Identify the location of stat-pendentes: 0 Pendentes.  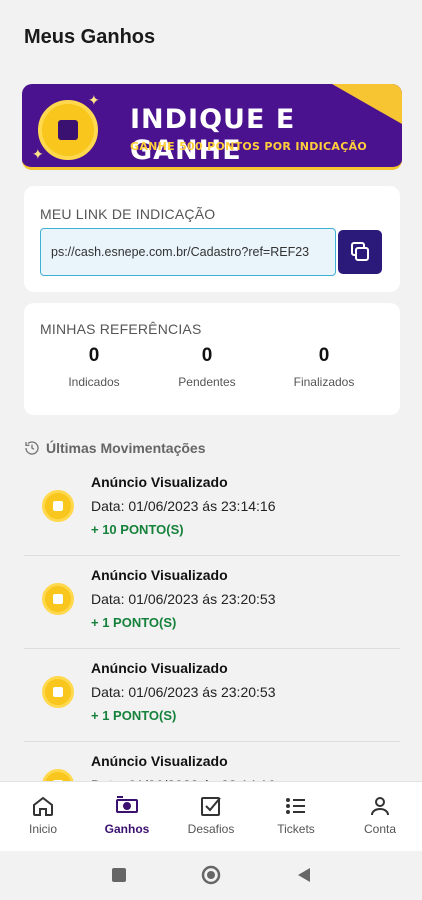
(207, 367).